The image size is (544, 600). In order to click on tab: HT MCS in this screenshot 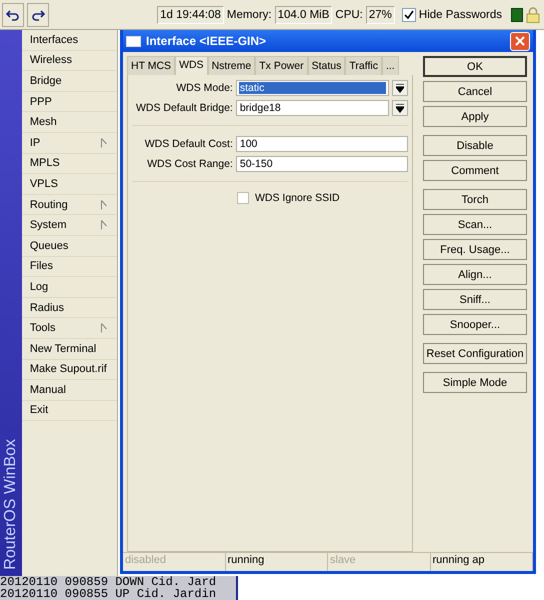, I will do `click(151, 65)`.